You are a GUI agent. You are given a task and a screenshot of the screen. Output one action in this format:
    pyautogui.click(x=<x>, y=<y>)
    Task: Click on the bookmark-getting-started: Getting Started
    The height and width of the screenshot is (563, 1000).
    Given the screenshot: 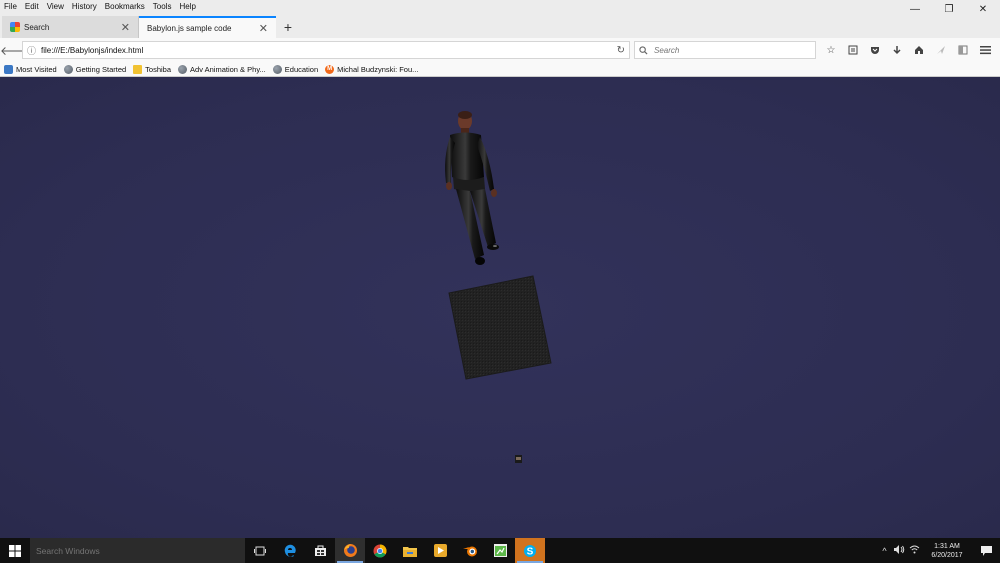 What is the action you would take?
    pyautogui.click(x=95, y=69)
    